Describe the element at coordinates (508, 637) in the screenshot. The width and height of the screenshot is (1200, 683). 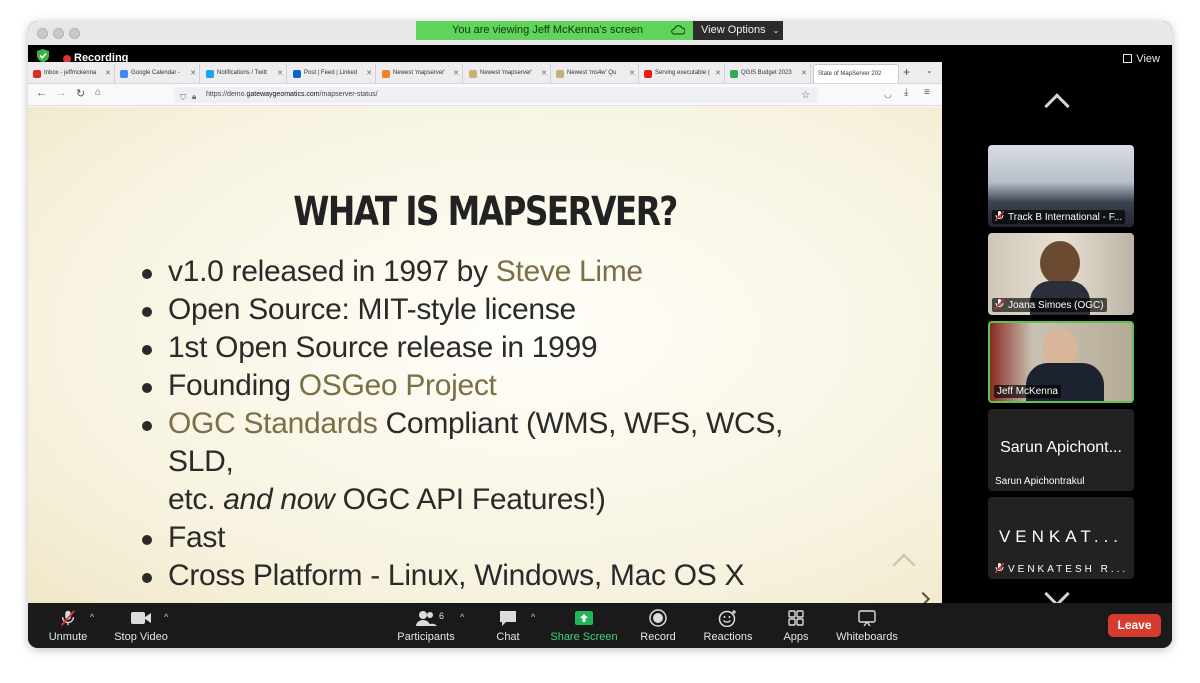
I see `chat-label: Chat` at that location.